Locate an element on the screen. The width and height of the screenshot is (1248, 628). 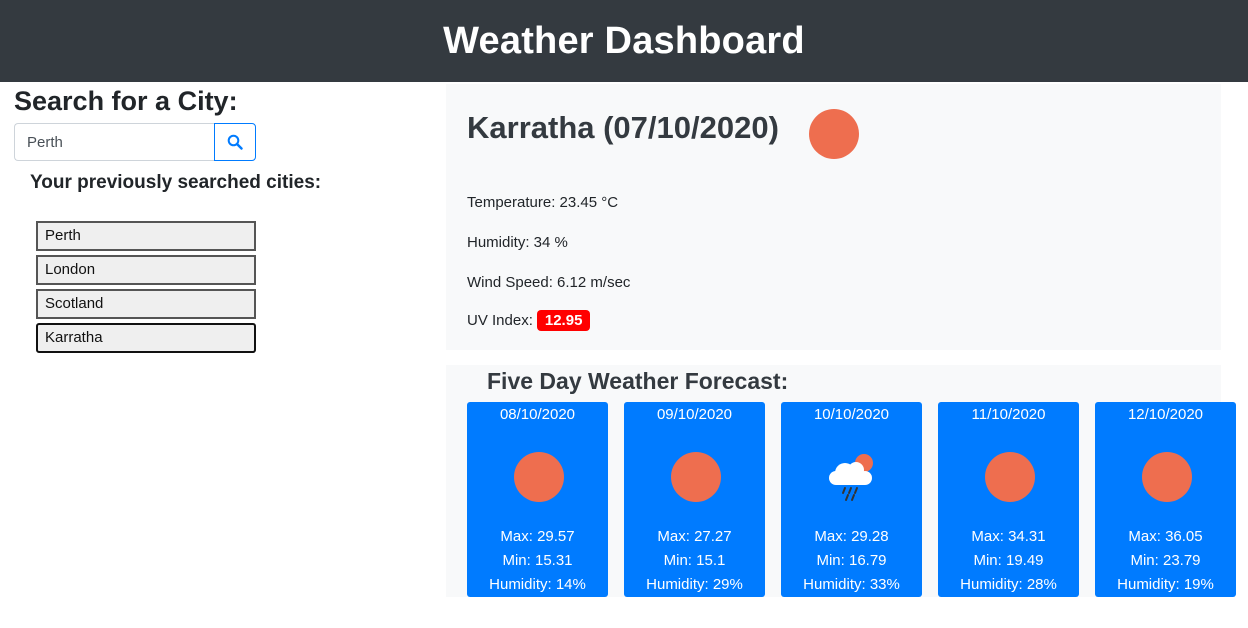
forecast-max: Max: 36.05 is located at coordinates (1165, 536).